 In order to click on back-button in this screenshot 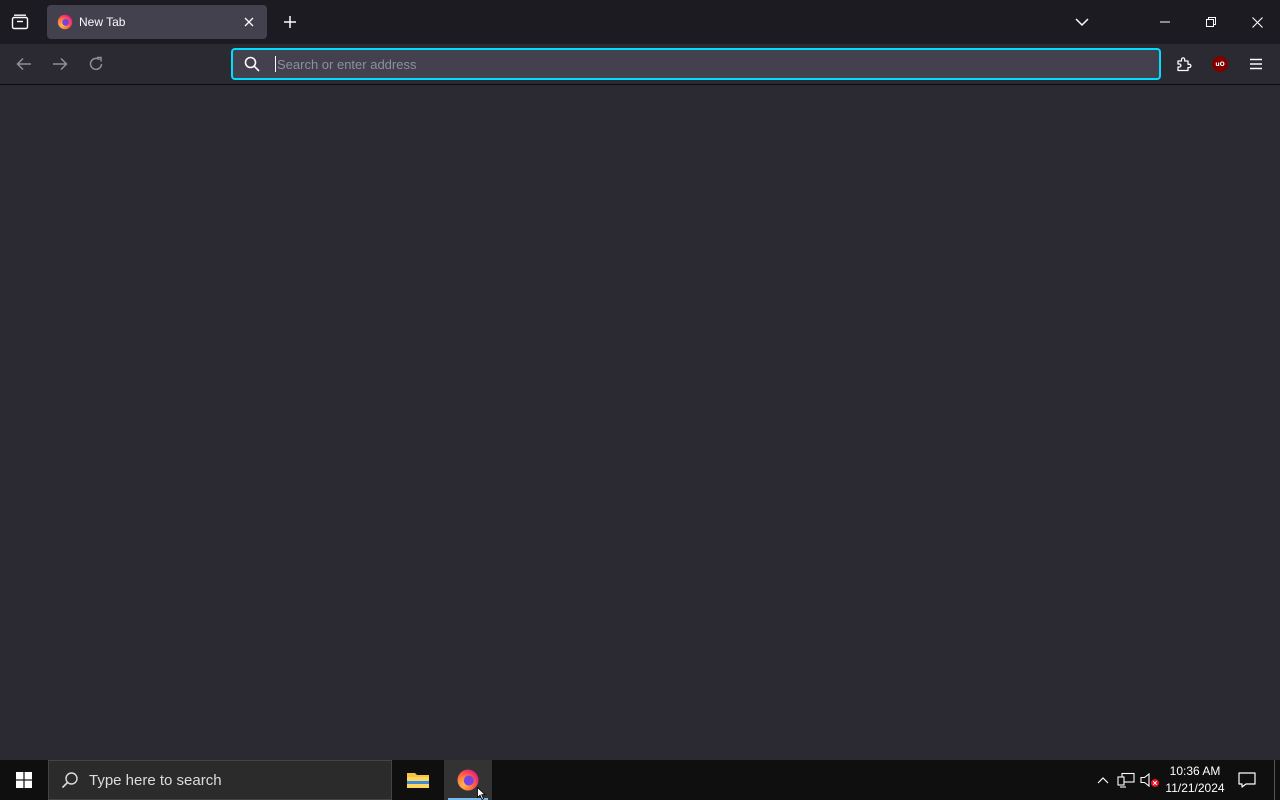, I will do `click(24, 64)`.